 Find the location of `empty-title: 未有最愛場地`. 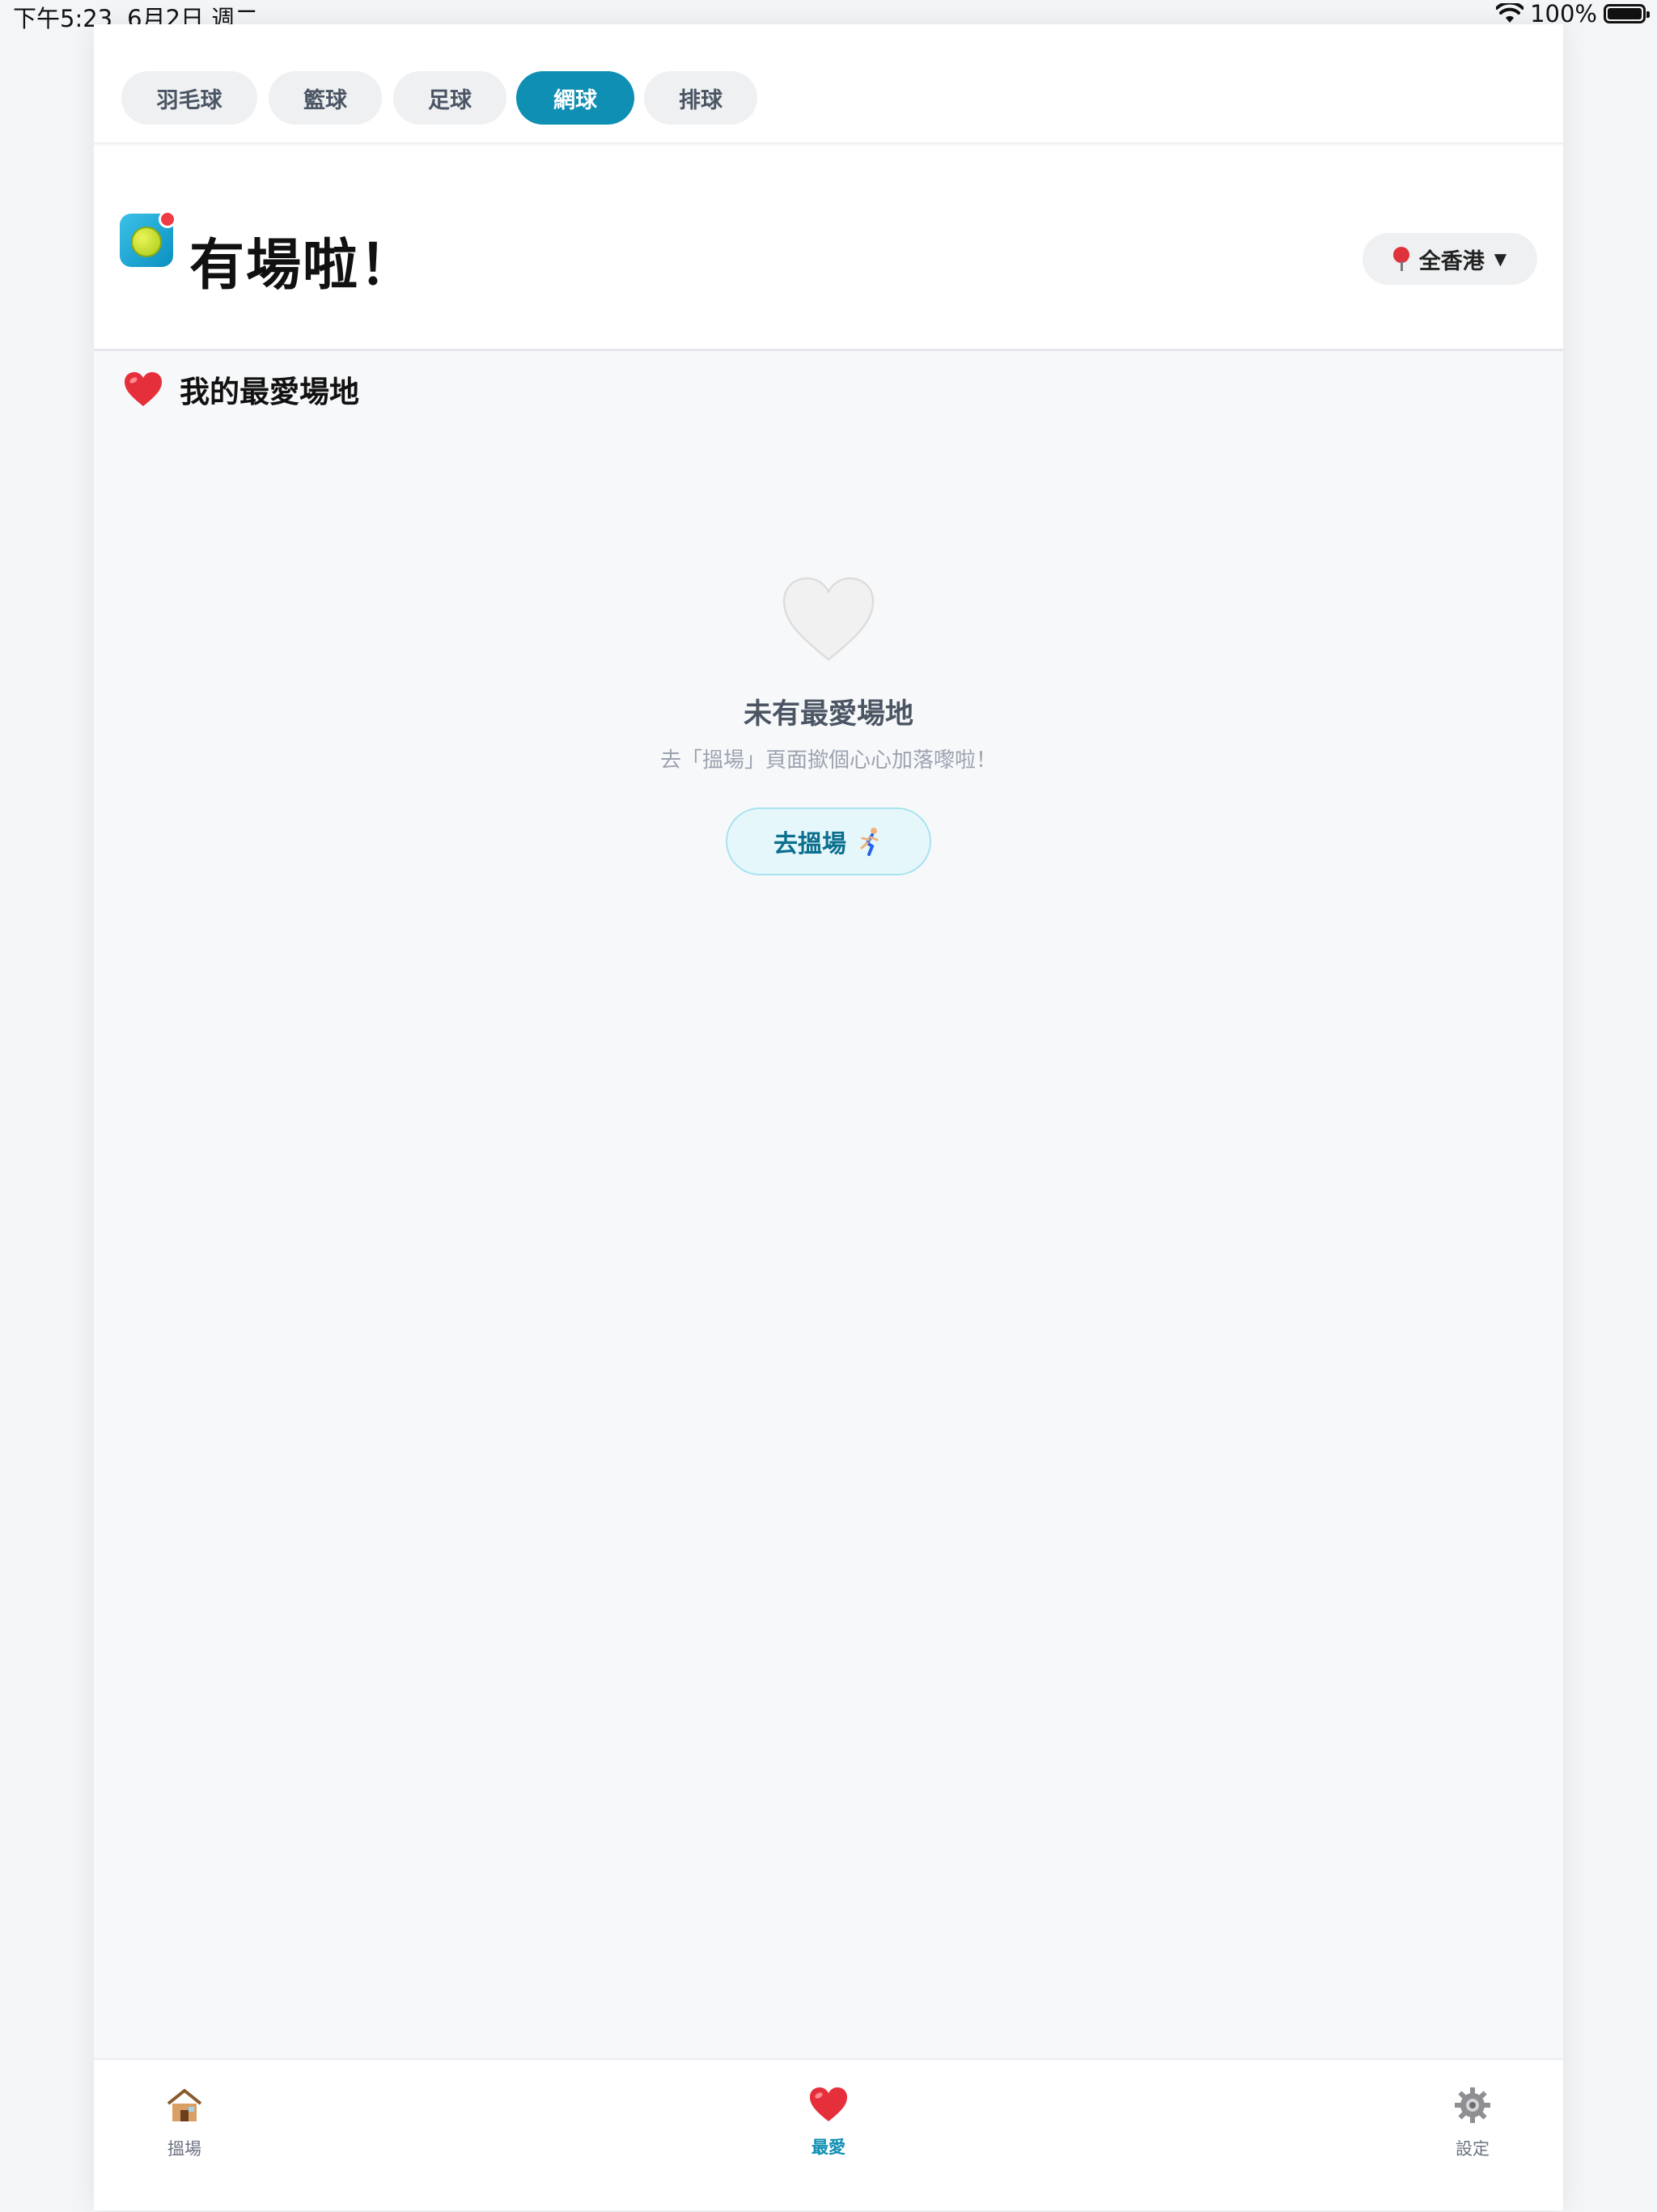

empty-title: 未有最愛場地 is located at coordinates (828, 714).